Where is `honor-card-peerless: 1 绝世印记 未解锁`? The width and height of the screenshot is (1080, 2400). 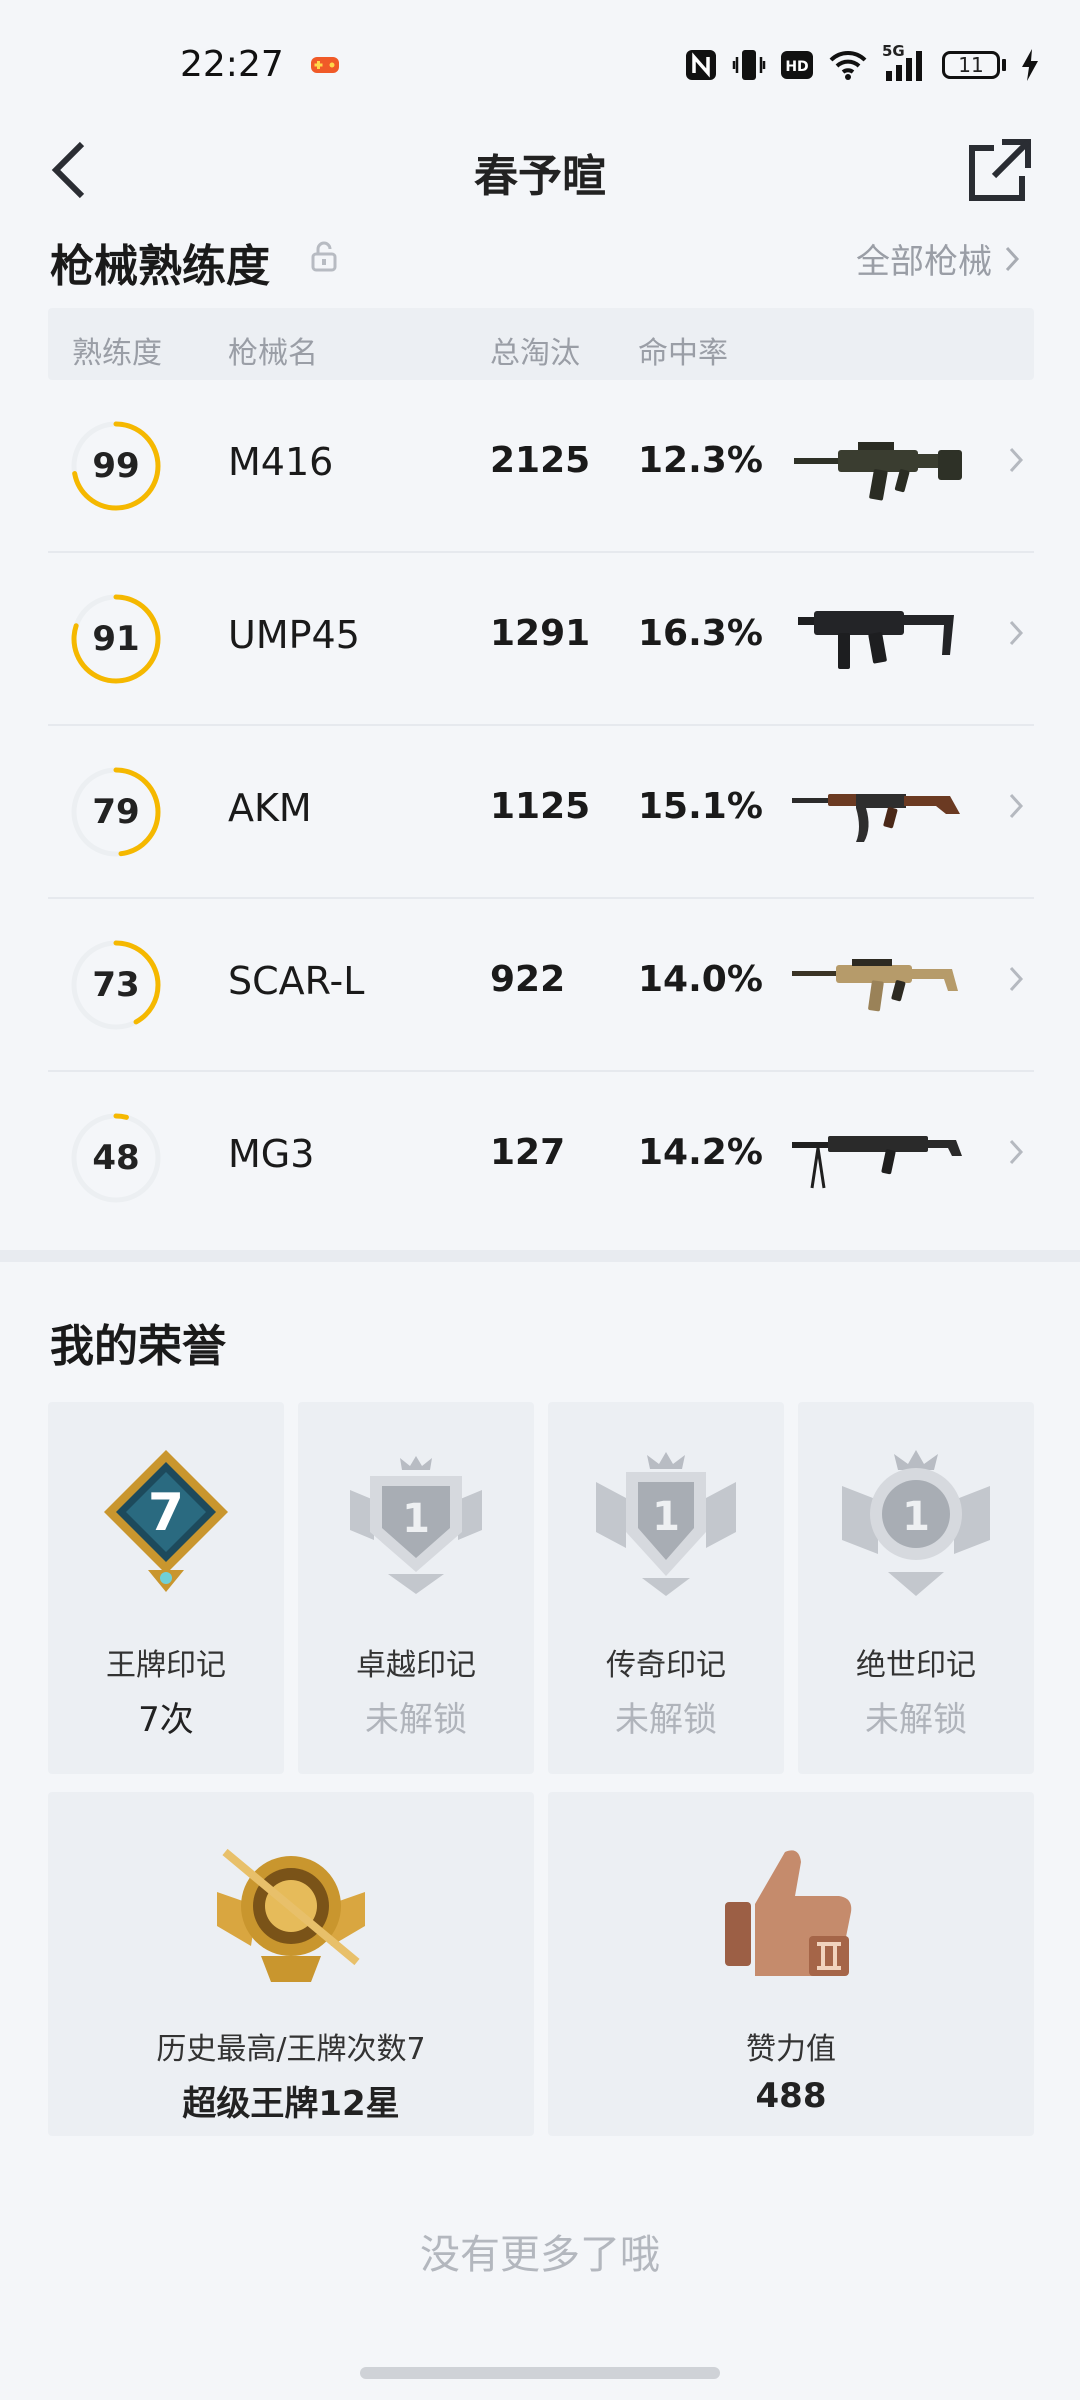
honor-card-peerless: 1 绝世印记 未解锁 is located at coordinates (916, 1588).